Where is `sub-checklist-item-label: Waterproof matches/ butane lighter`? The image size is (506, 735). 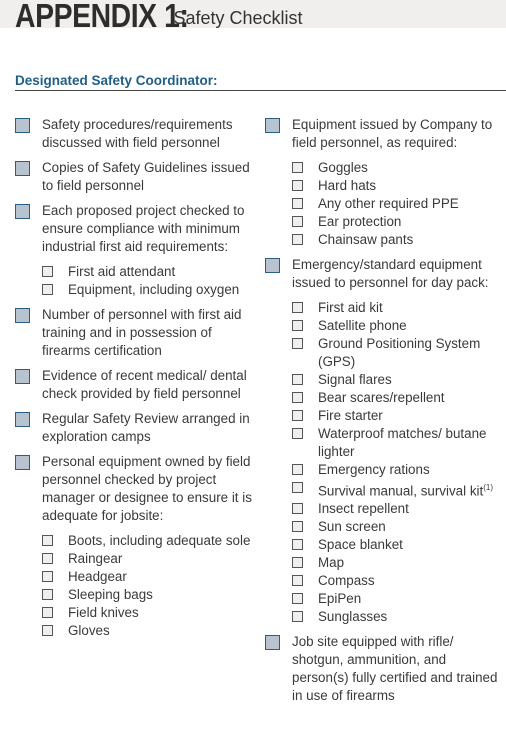 sub-checklist-item-label: Waterproof matches/ butane lighter is located at coordinates (402, 442).